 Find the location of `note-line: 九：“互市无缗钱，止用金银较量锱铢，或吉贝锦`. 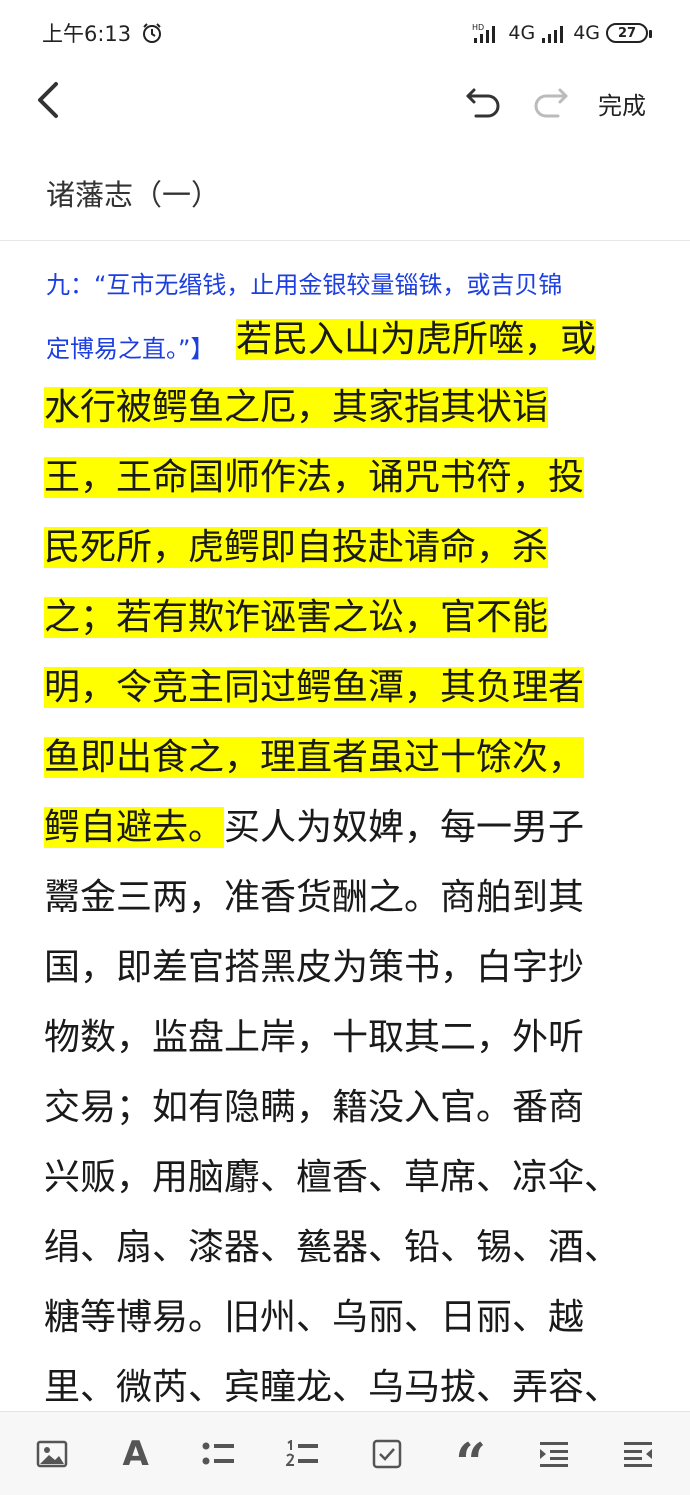

note-line: 九：“互市无缗钱，止用金银较量锱铢，或吉贝锦 is located at coordinates (304, 285).